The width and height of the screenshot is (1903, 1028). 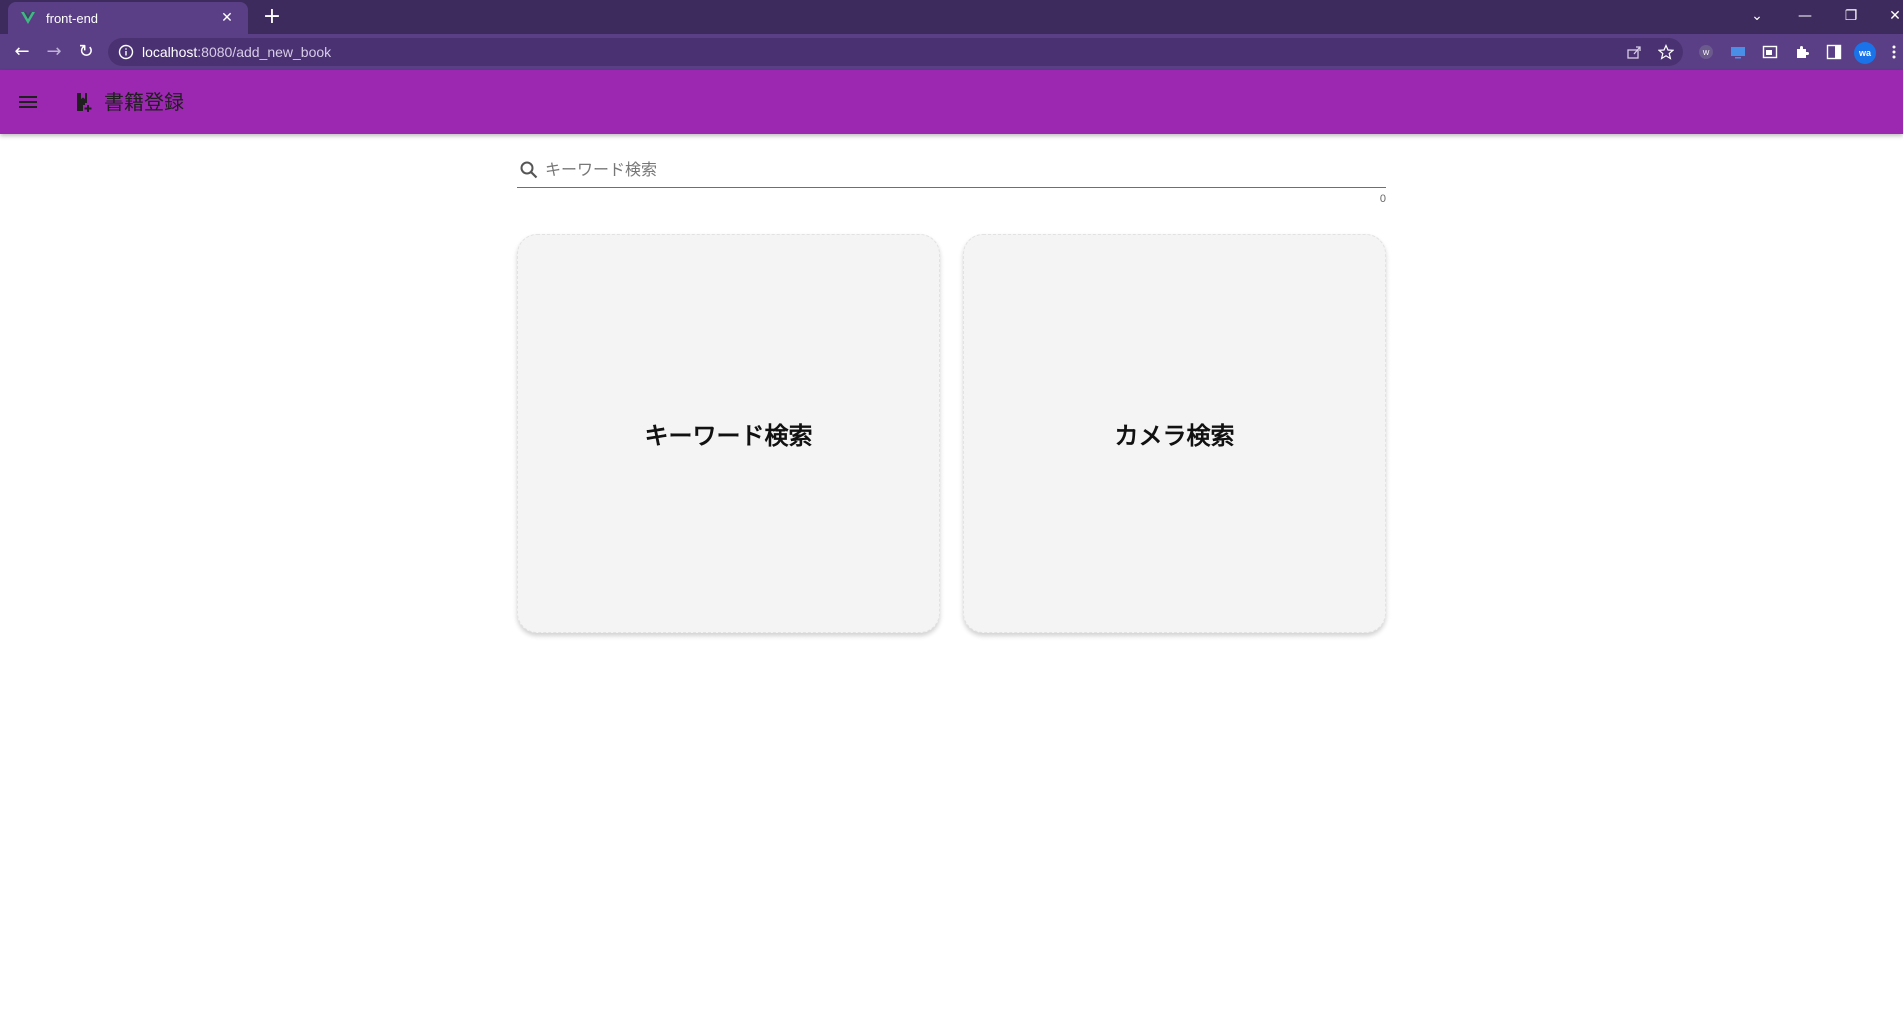 What do you see at coordinates (1382, 199) in the screenshot?
I see `character-counter: 0` at bounding box center [1382, 199].